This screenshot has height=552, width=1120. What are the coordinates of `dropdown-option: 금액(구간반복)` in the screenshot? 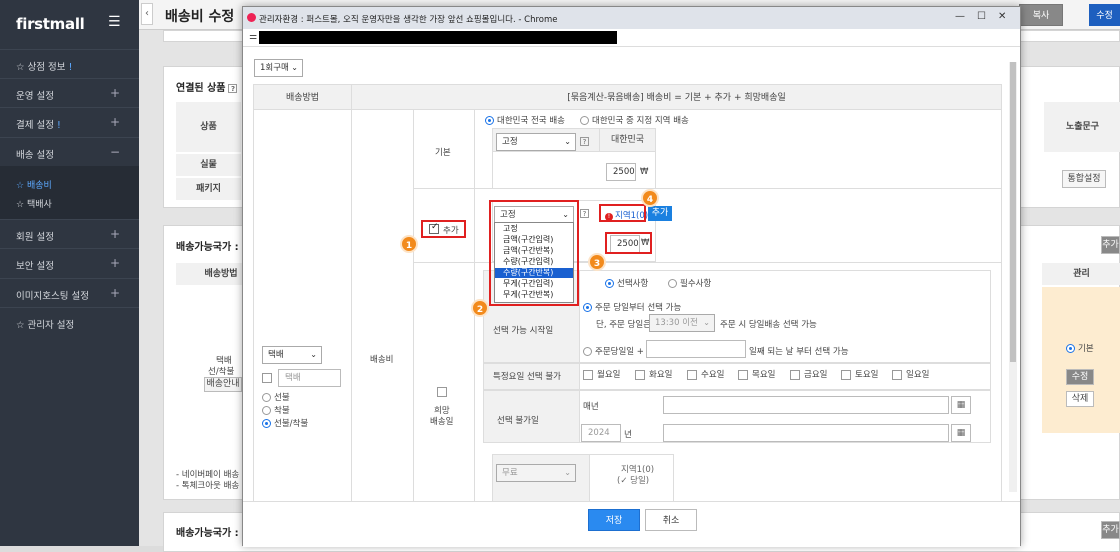 It's located at (534, 251).